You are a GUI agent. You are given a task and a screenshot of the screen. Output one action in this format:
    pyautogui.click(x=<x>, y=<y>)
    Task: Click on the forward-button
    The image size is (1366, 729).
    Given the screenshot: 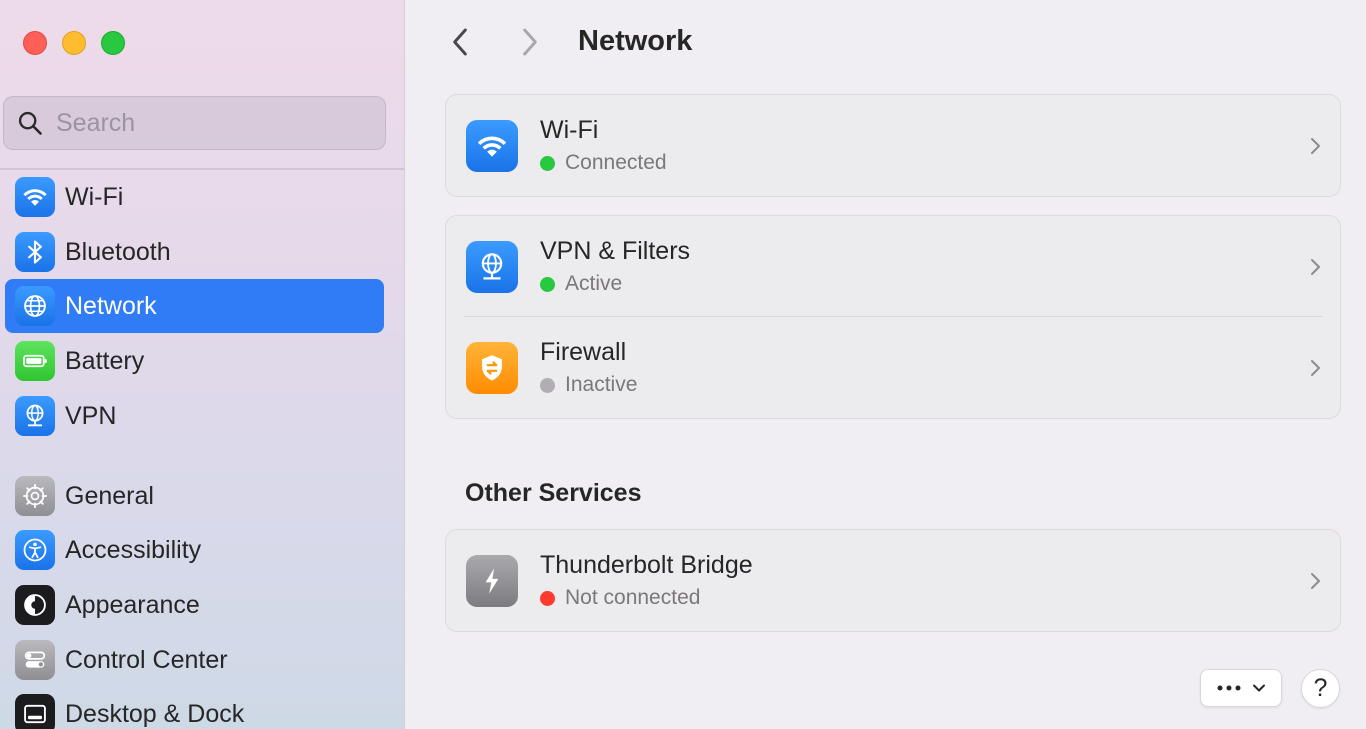 What is the action you would take?
    pyautogui.click(x=530, y=42)
    